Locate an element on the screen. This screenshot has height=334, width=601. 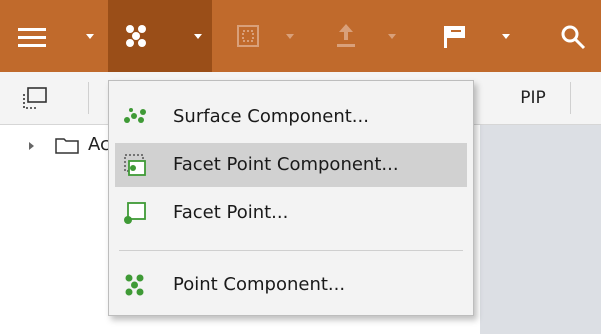
point-component-dropdown-button is located at coordinates (160, 36).